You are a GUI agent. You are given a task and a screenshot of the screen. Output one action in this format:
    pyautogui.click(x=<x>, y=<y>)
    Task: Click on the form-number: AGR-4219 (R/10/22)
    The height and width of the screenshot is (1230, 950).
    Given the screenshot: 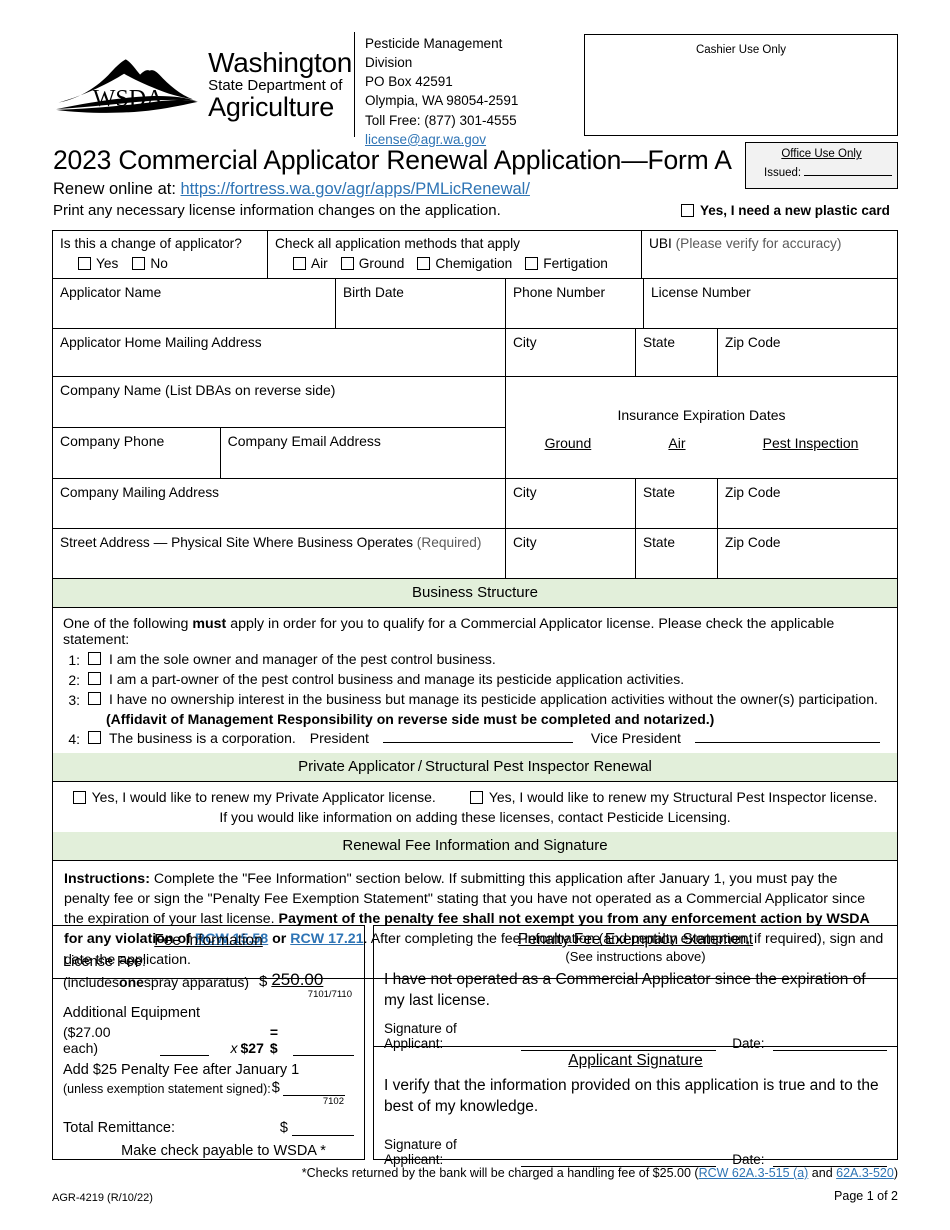 What is the action you would take?
    pyautogui.click(x=102, y=1198)
    